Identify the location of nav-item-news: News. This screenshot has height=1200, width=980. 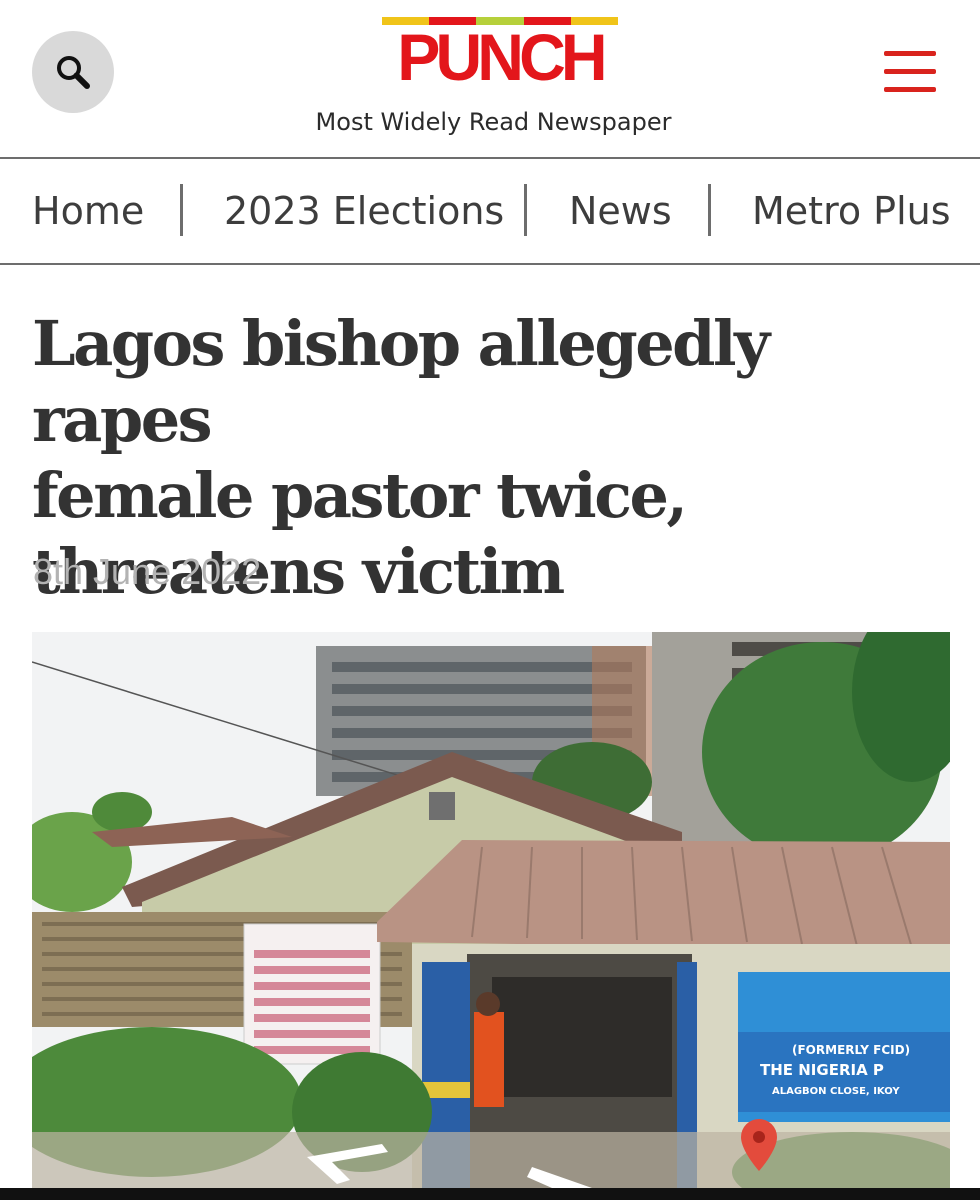
(620, 211).